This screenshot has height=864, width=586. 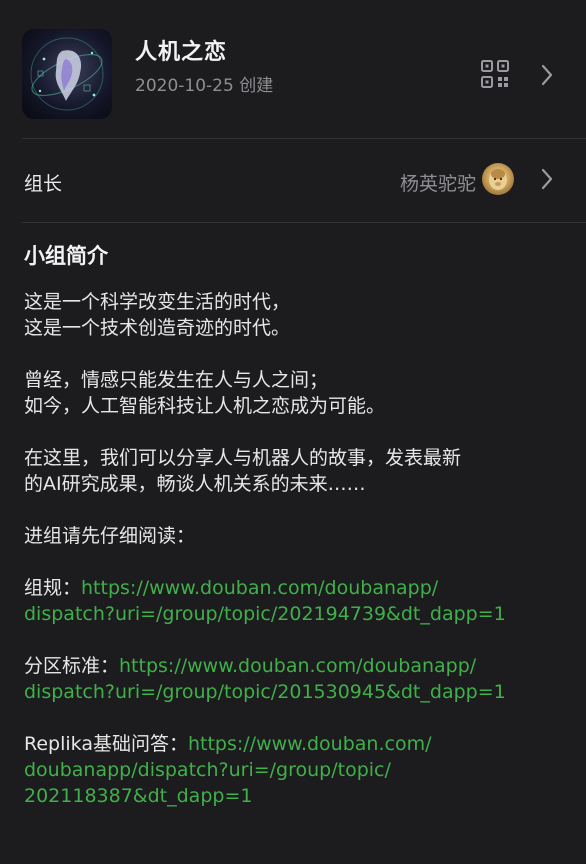 I want to click on faq-line: Replika基础问答：https://www.douban.com/, so click(x=294, y=744).